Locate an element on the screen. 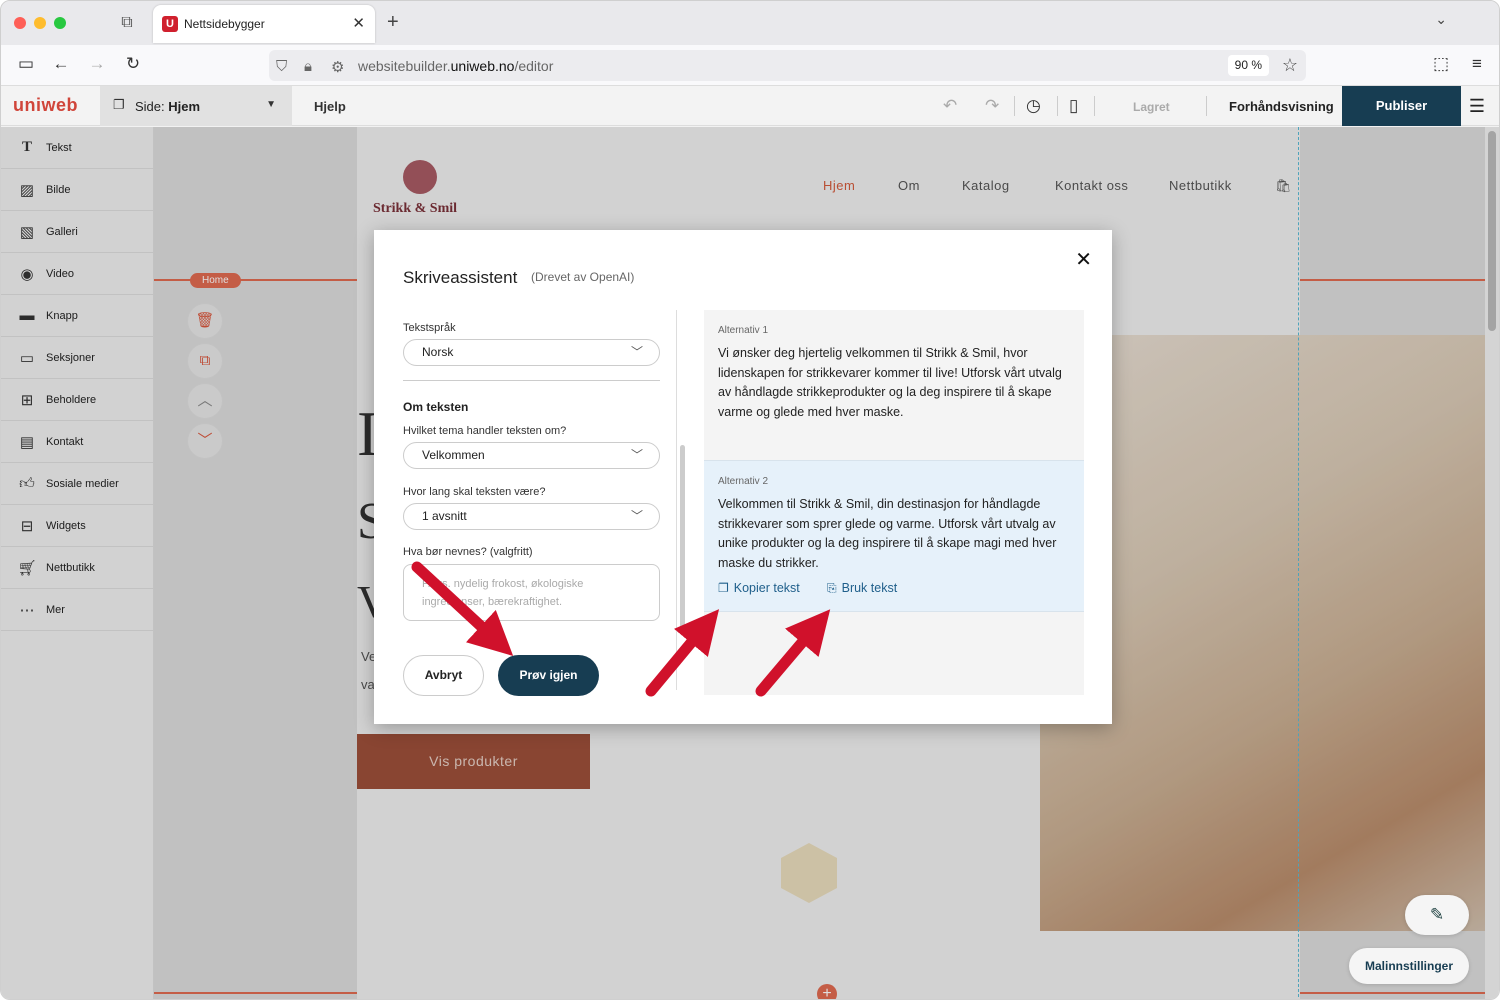  style-settings-button: ✎ is located at coordinates (1437, 915).